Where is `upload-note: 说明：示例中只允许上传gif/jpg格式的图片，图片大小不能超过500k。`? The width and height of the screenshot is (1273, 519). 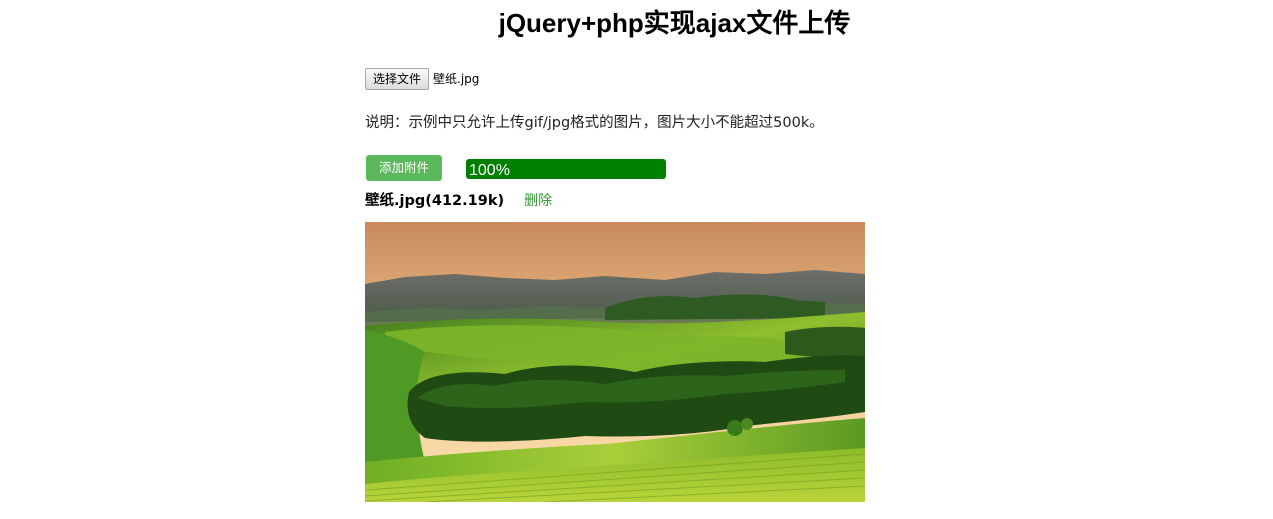
upload-note: 说明：示例中只允许上传gif/jpg格式的图片，图片大小不能超过500k。 is located at coordinates (594, 123).